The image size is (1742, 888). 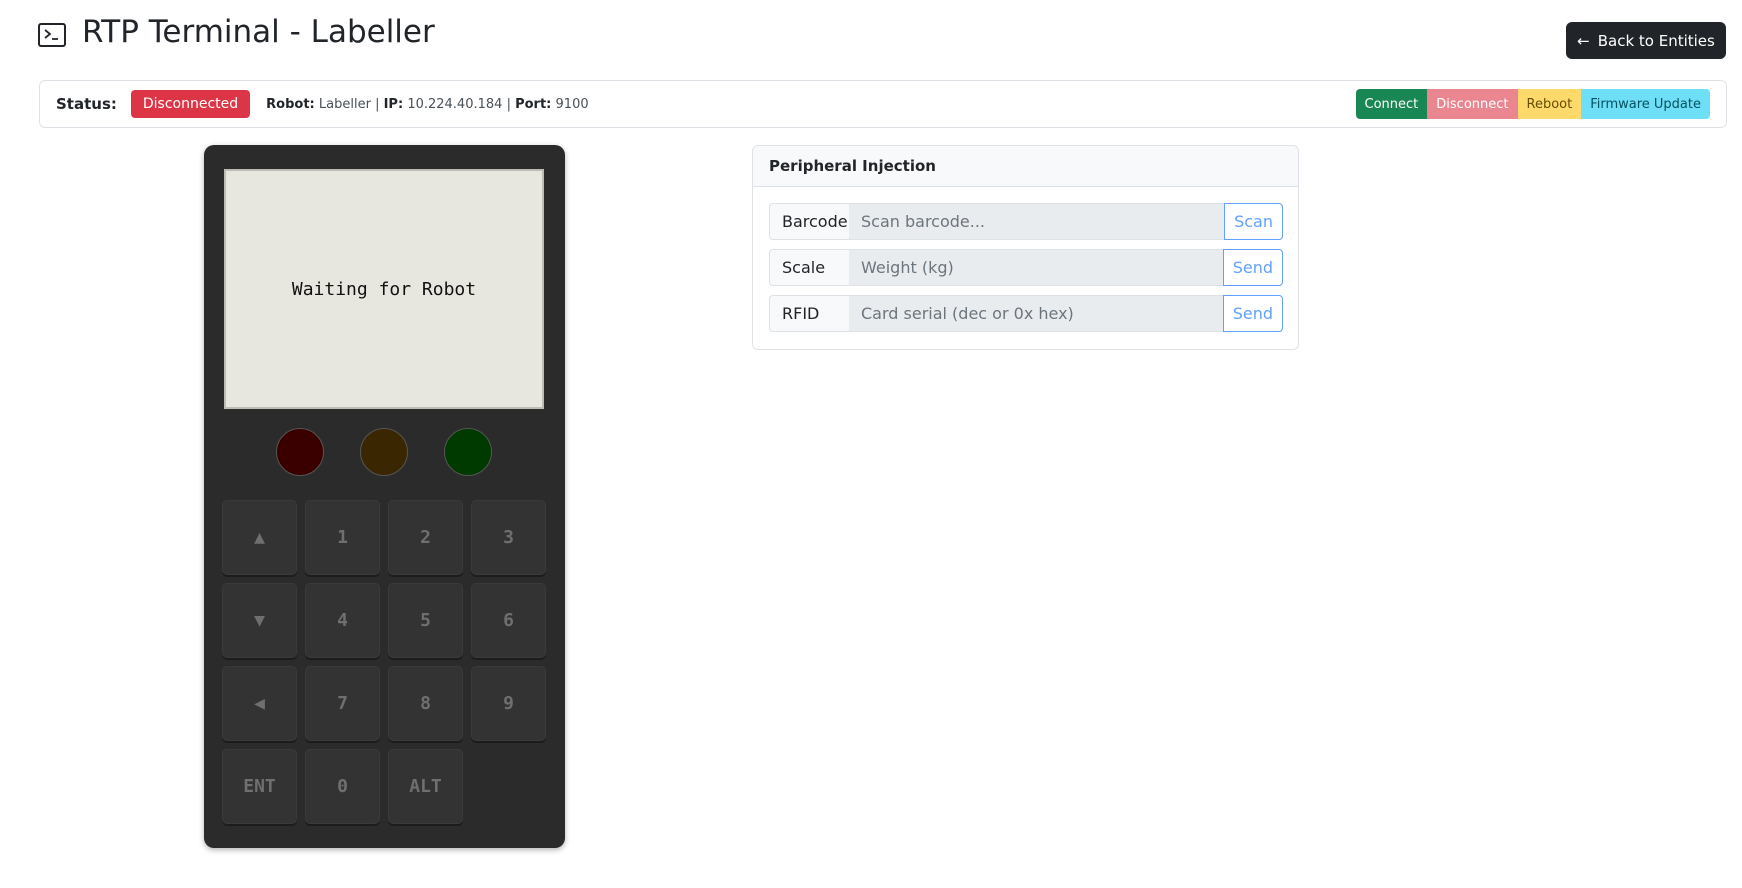 What do you see at coordinates (425, 620) in the screenshot?
I see `key-5: 5` at bounding box center [425, 620].